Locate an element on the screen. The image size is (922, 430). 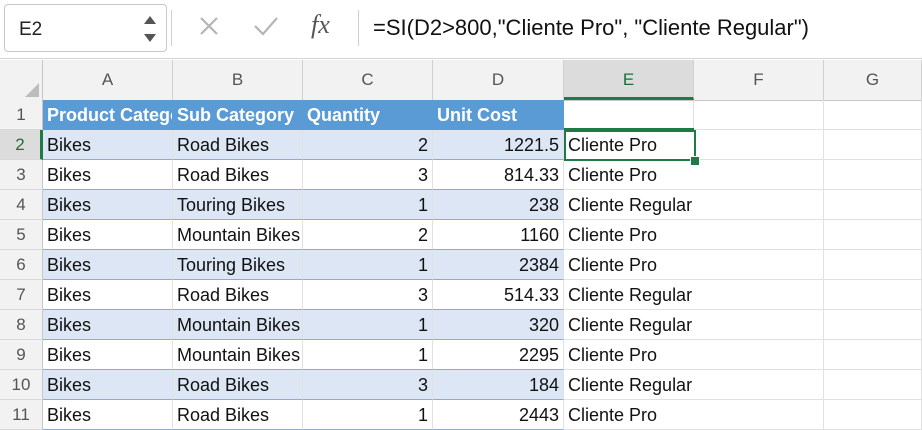
cell-g10 is located at coordinates (873, 385).